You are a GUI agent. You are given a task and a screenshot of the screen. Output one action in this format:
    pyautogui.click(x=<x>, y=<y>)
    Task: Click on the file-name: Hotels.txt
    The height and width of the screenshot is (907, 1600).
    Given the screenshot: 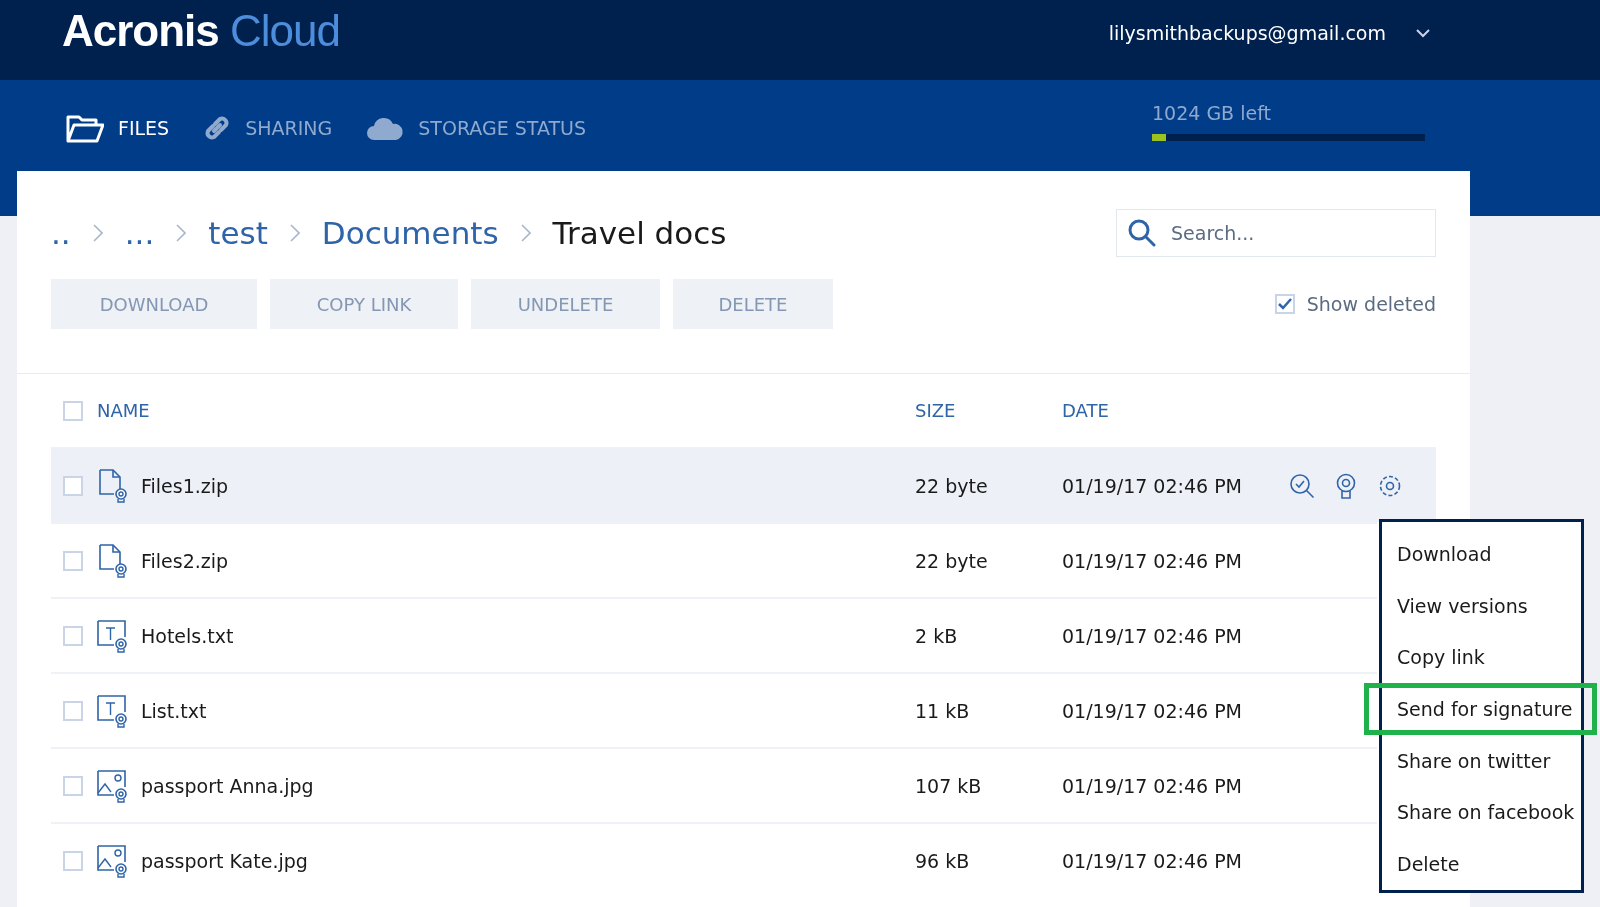 What is the action you would take?
    pyautogui.click(x=187, y=635)
    